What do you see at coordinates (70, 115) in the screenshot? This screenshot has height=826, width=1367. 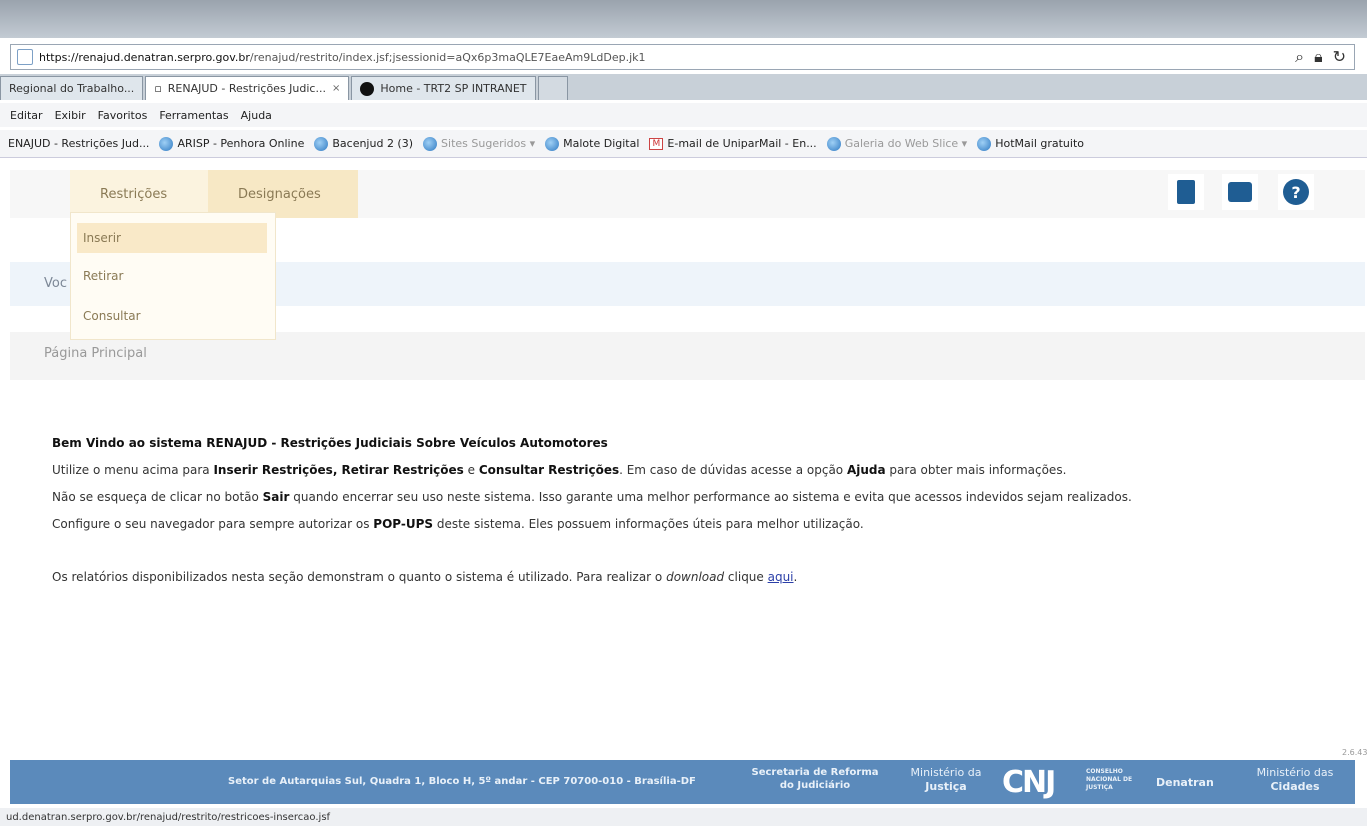 I see `menu-exibir: Exibir` at bounding box center [70, 115].